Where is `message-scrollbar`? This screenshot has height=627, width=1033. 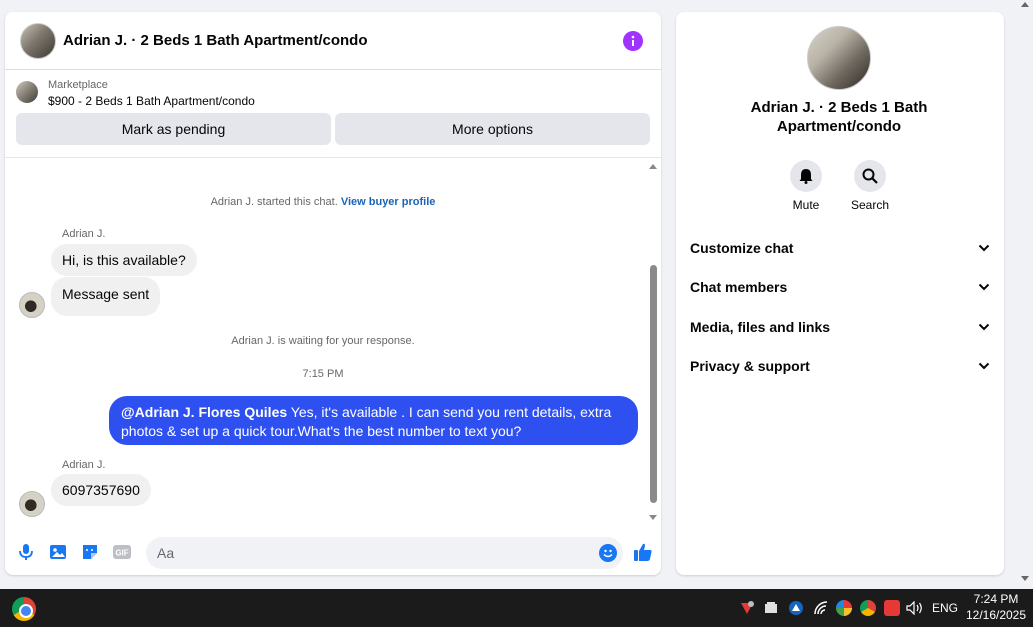
message-scrollbar is located at coordinates (653, 341).